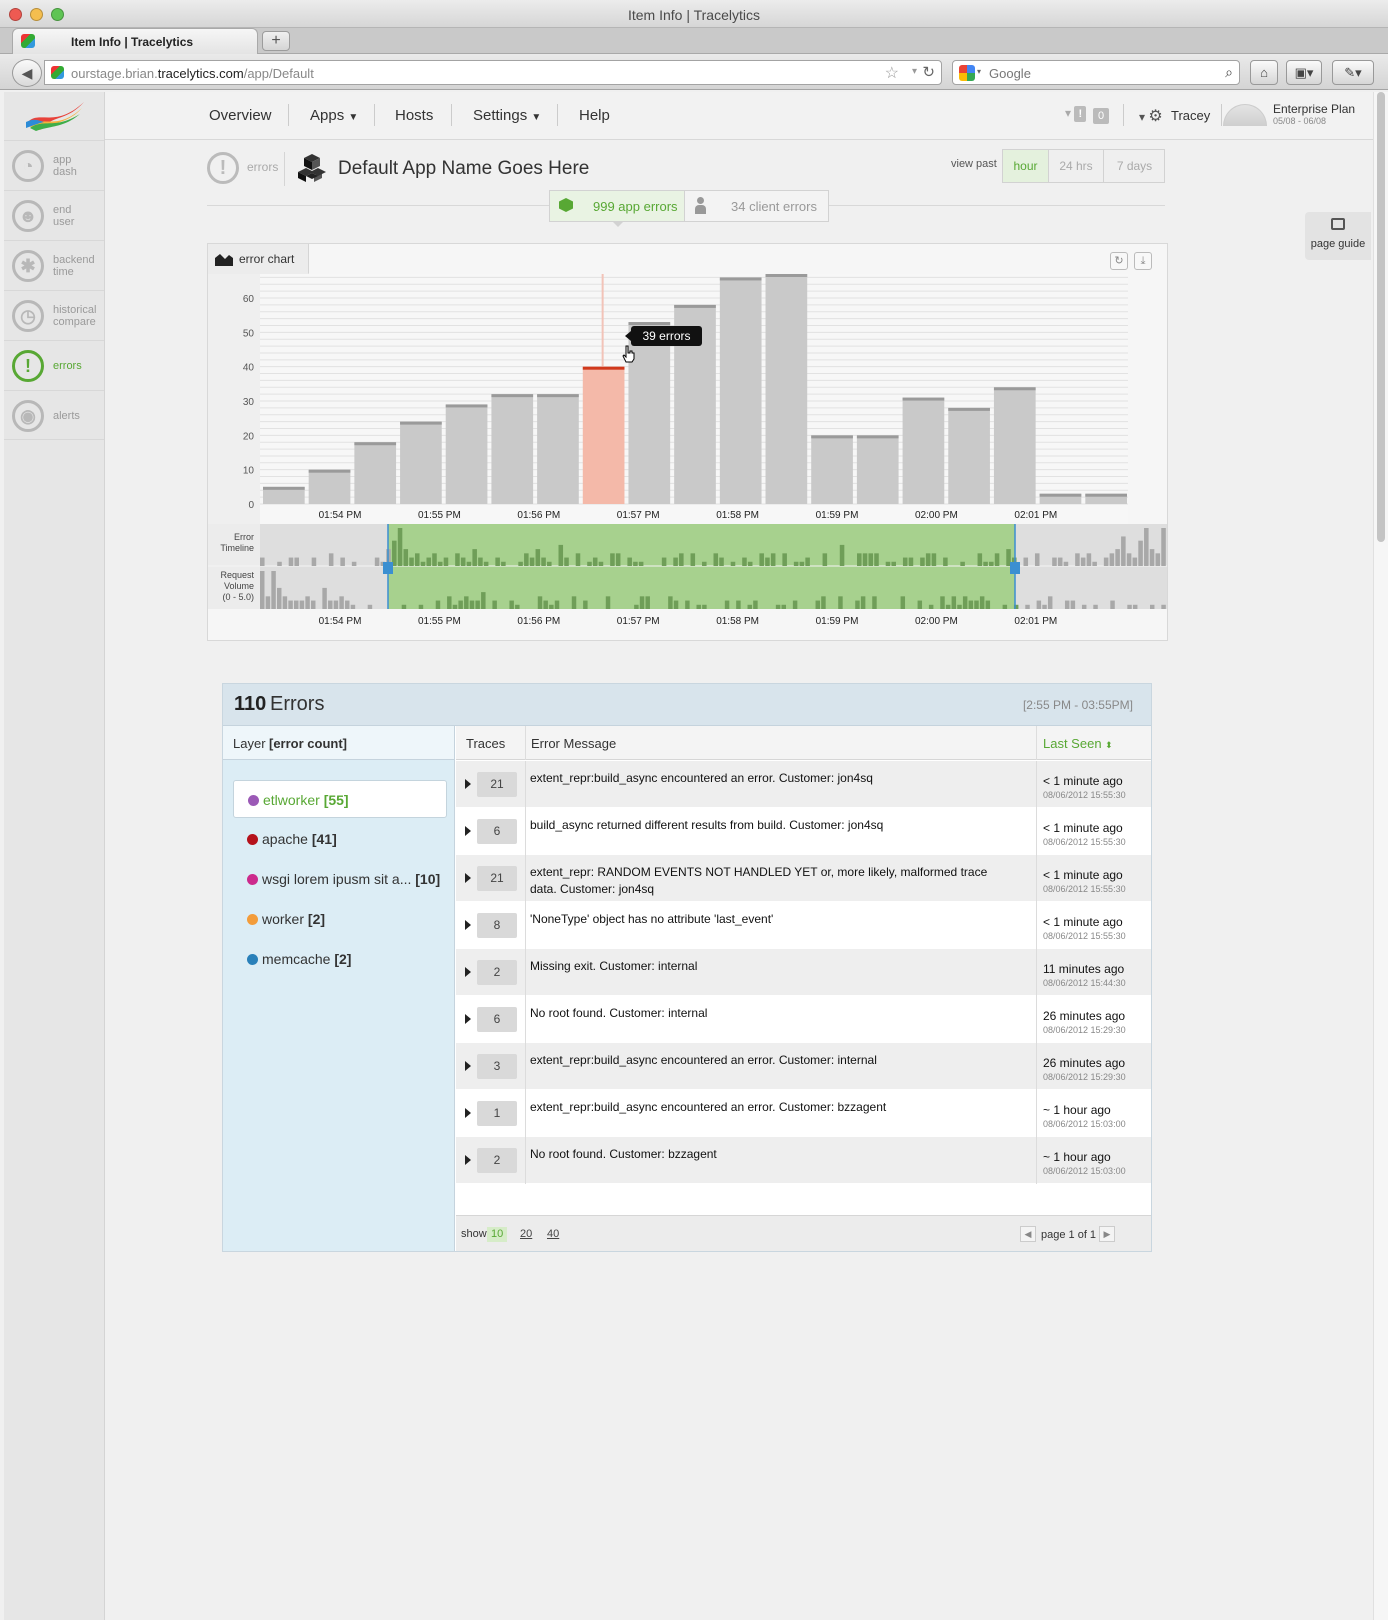 Image resolution: width=1388 pixels, height=1620 pixels. Describe the element at coordinates (757, 206) in the screenshot. I see `tab-client-errors: 34 client errors` at that location.